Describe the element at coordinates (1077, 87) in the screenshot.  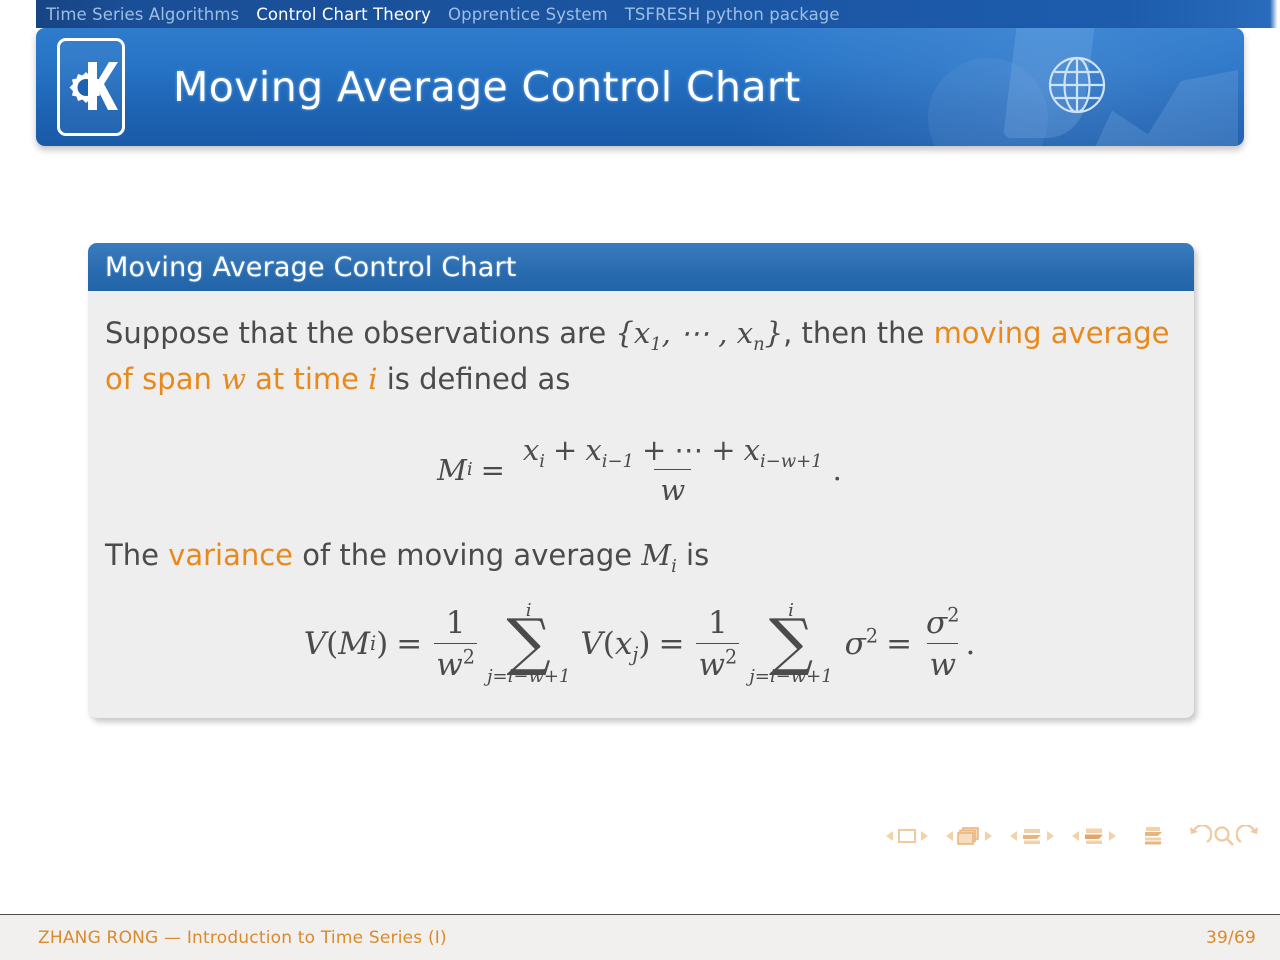
I see `globe-icon` at that location.